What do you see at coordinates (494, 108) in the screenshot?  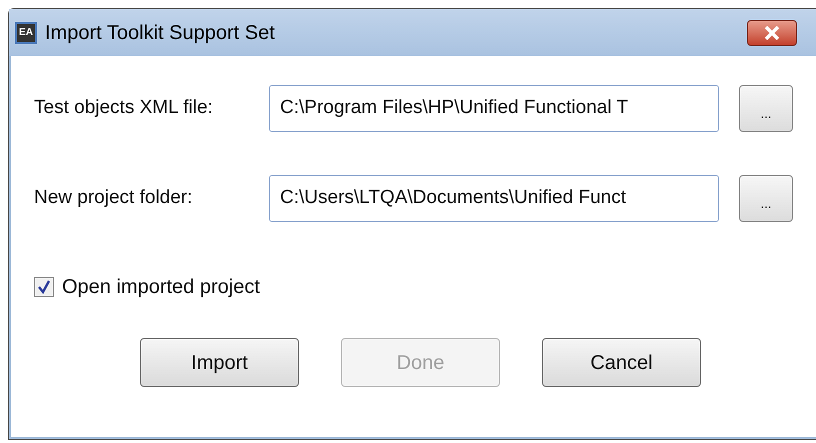 I see `path-field: C:\Program Files\HP\Unified Functional T` at bounding box center [494, 108].